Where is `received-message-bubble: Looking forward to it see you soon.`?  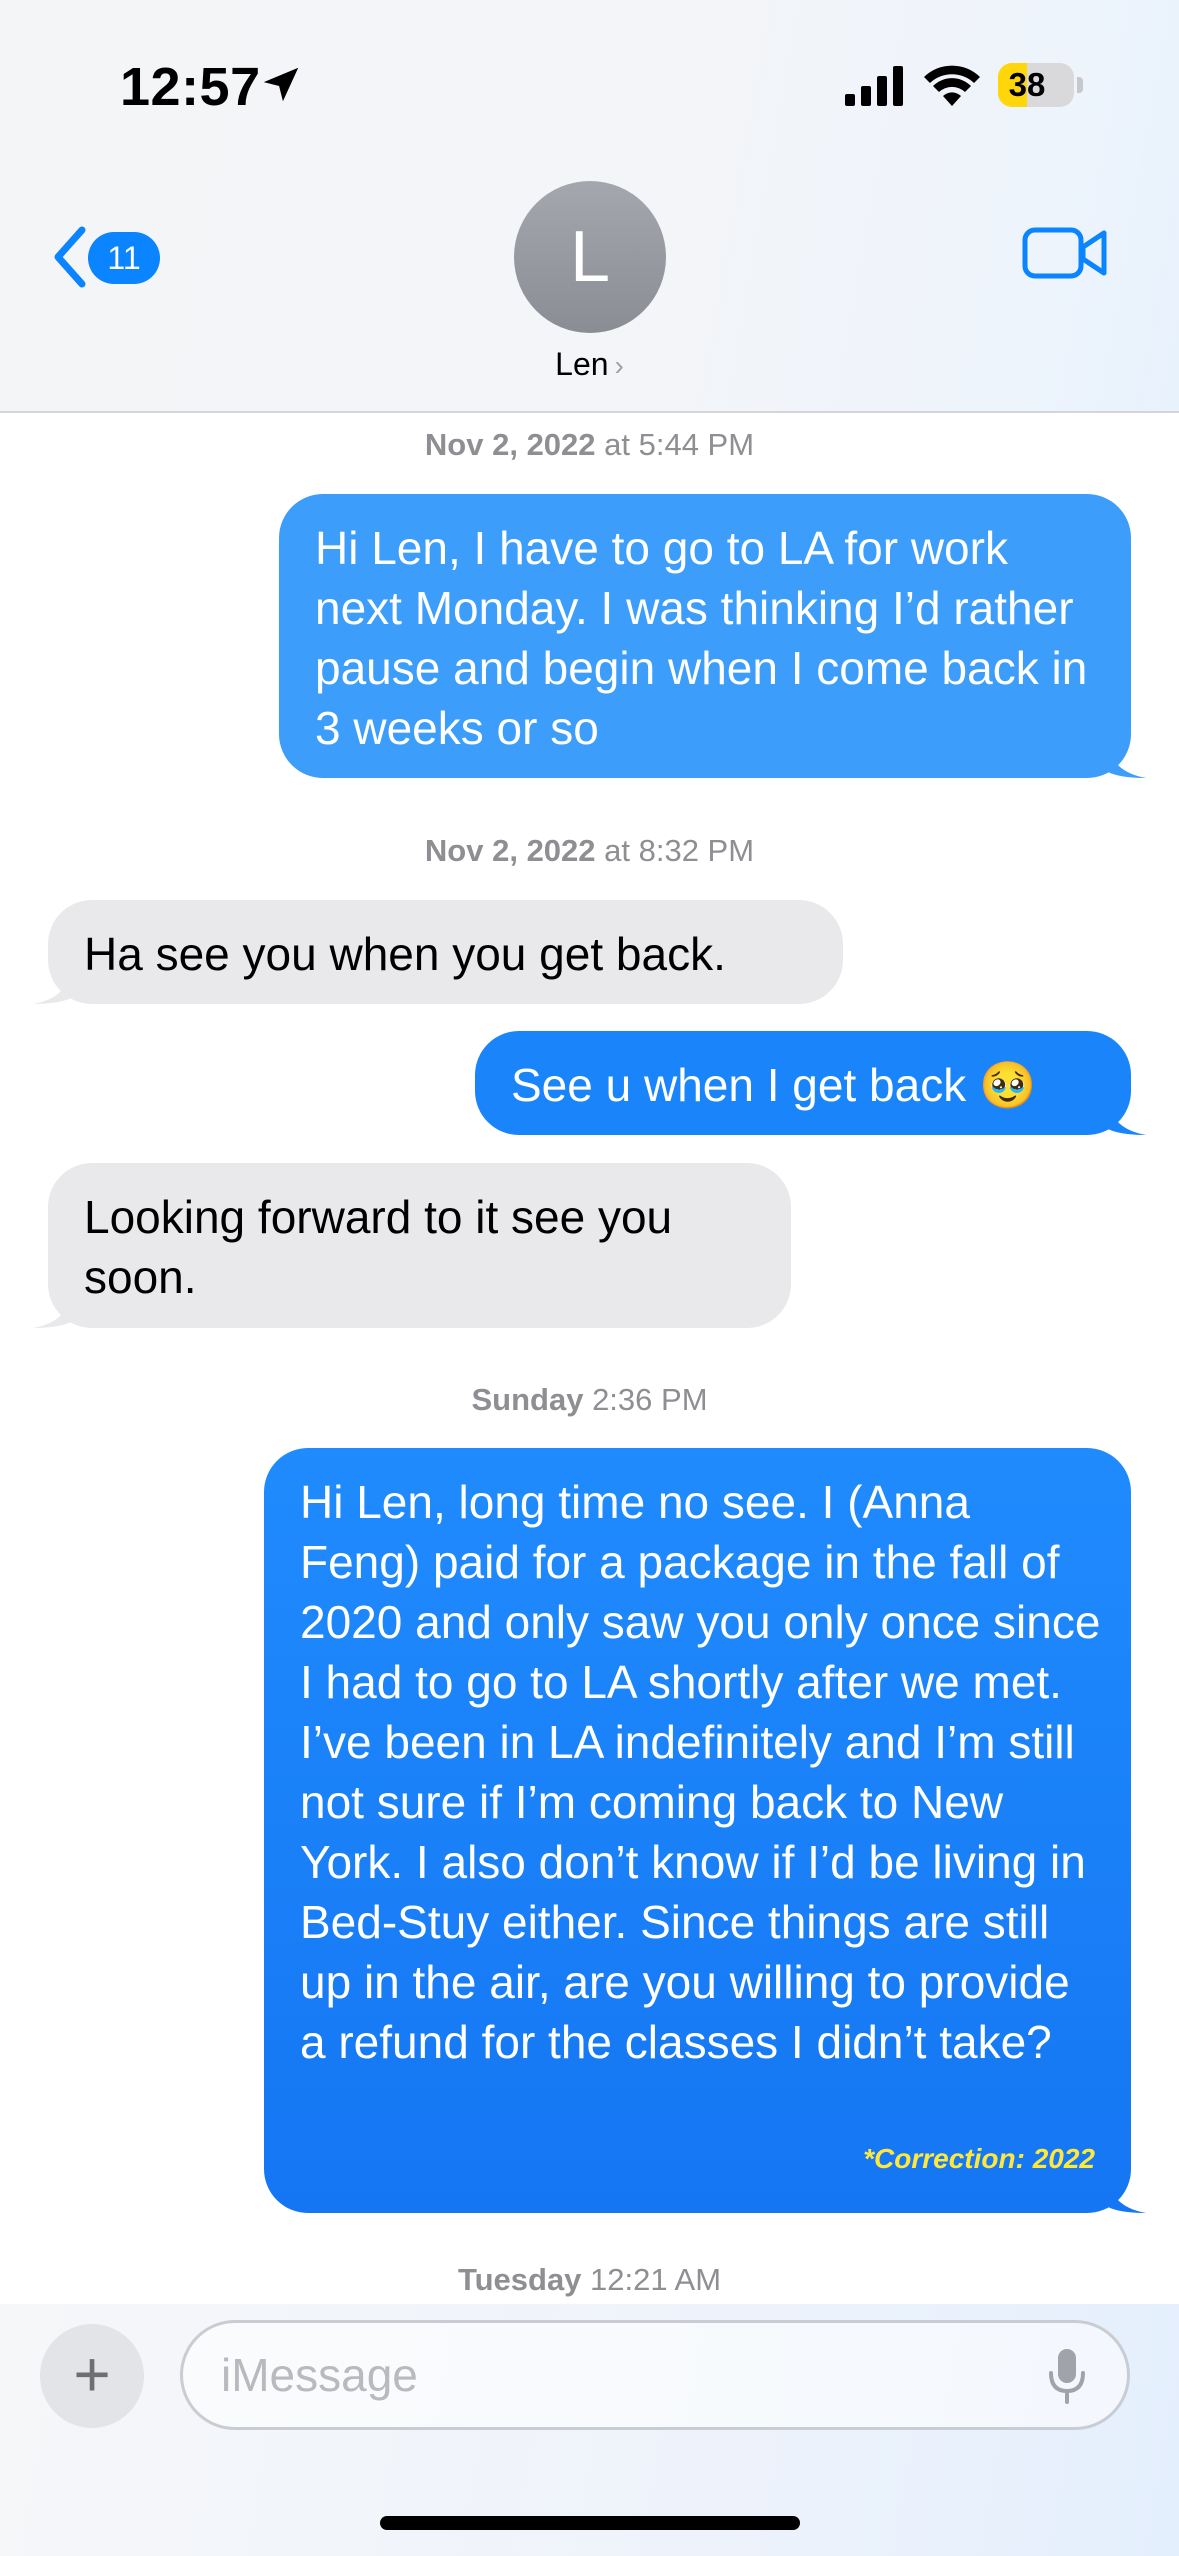 received-message-bubble: Looking forward to it see you soon. is located at coordinates (419, 1245).